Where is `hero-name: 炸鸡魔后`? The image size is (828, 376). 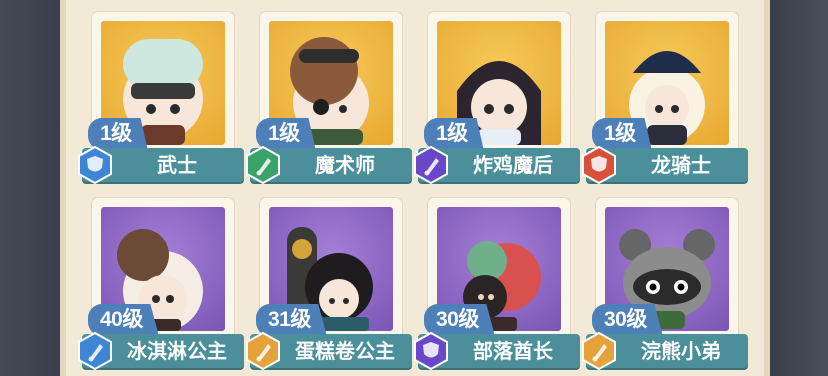
hero-name: 炸鸡魔后 is located at coordinates (513, 165).